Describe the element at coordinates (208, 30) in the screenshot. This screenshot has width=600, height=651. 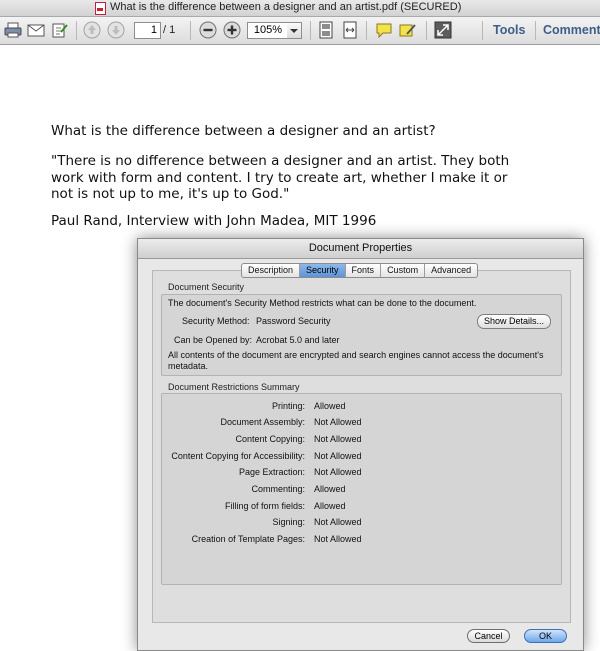
I see `zoom-out-icon` at that location.